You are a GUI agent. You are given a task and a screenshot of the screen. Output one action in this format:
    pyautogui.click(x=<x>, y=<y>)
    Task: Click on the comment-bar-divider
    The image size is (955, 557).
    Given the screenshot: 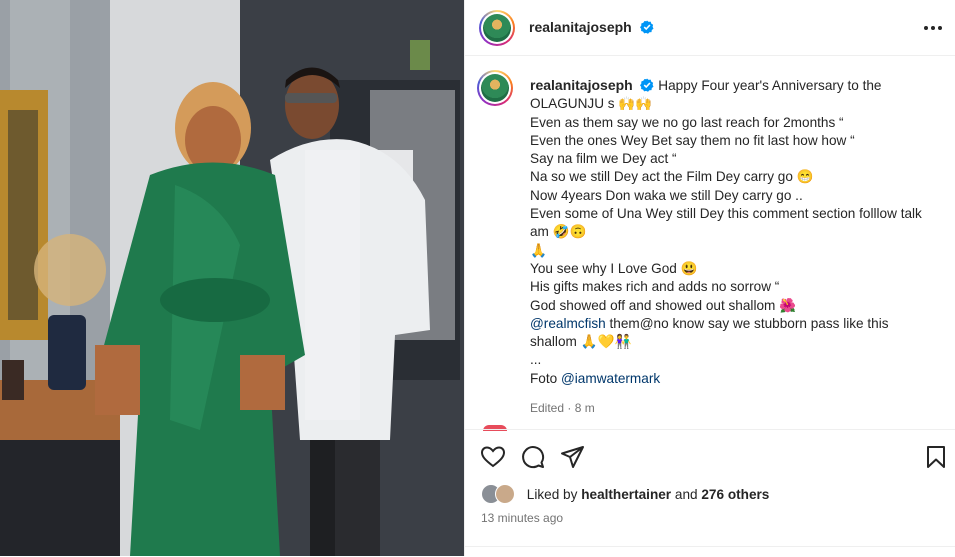 What is the action you would take?
    pyautogui.click(x=710, y=551)
    